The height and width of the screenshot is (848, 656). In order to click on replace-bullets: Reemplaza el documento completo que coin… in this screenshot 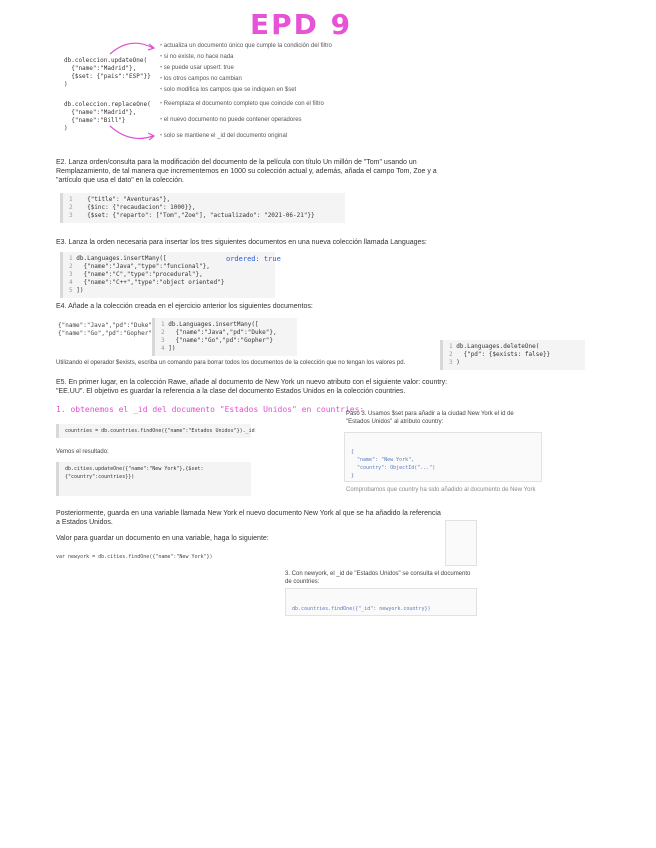, I will do `click(242, 120)`.